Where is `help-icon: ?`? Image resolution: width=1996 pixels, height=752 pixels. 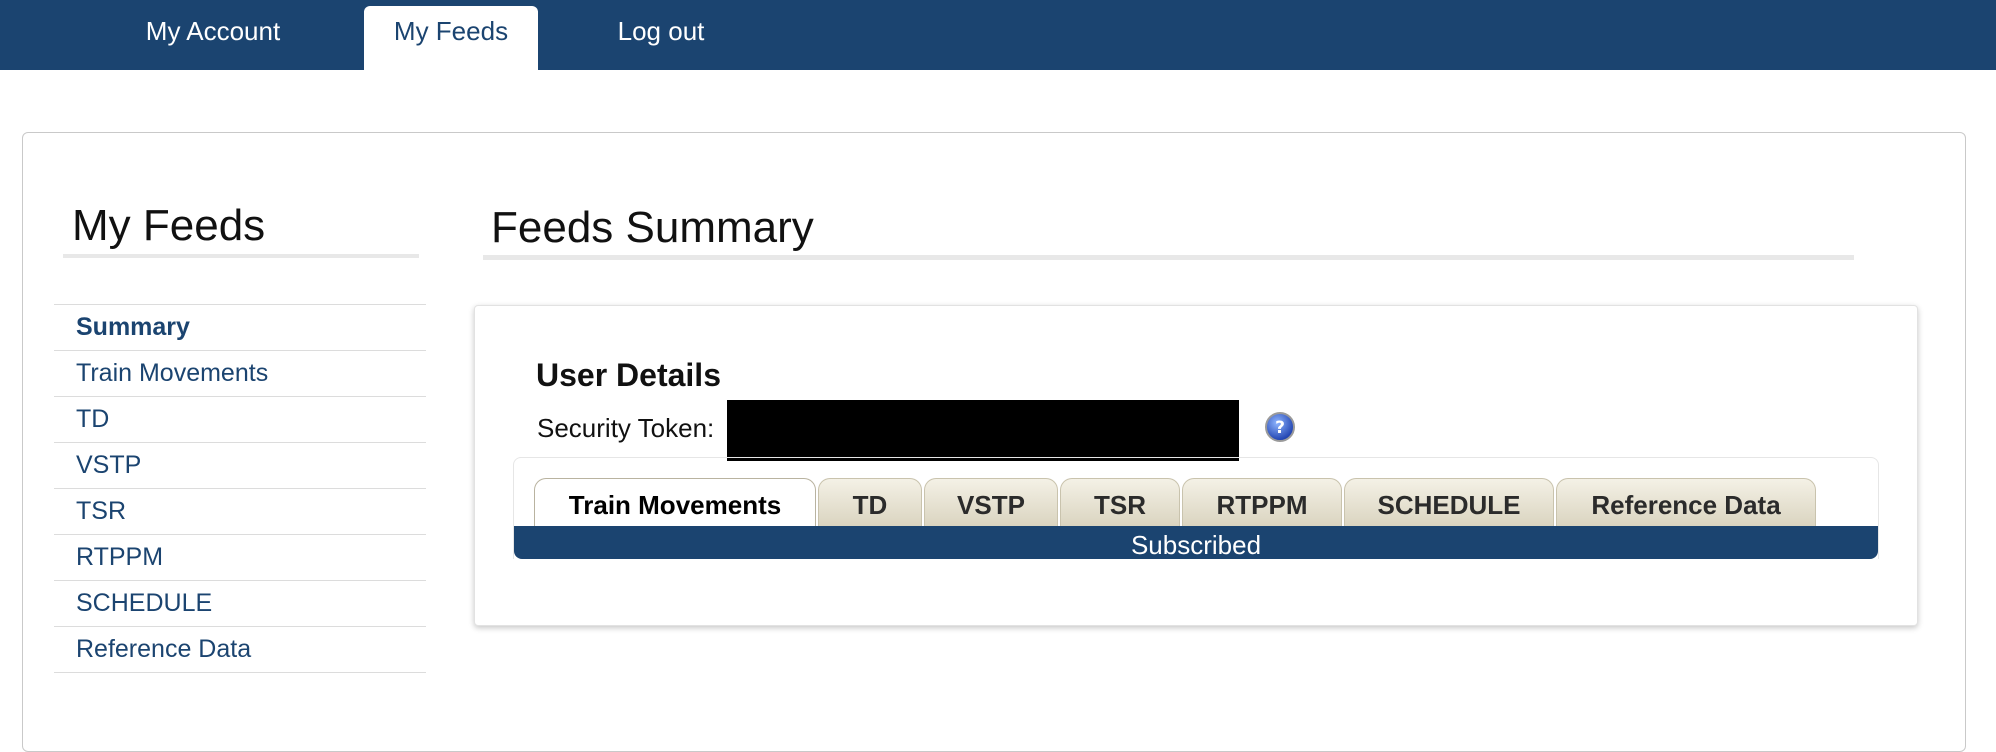
help-icon: ? is located at coordinates (1280, 427).